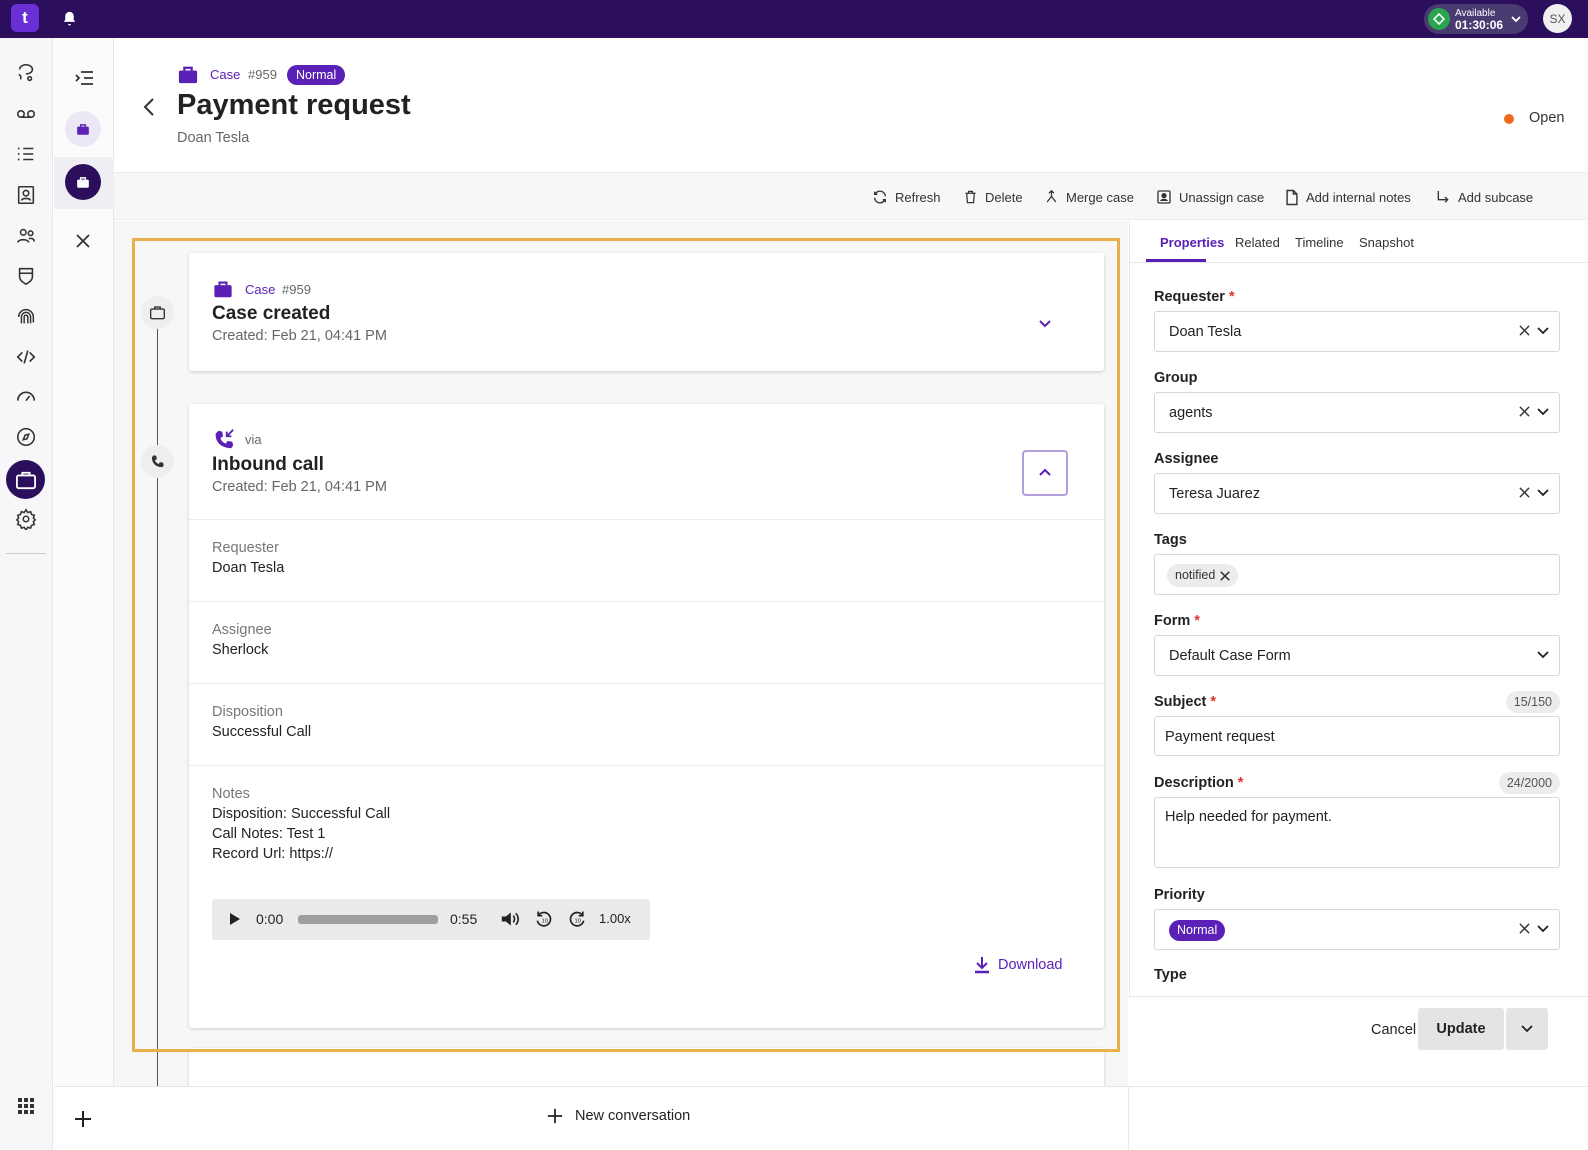 The height and width of the screenshot is (1150, 1588). I want to click on priority-select: Normal, so click(1357, 929).